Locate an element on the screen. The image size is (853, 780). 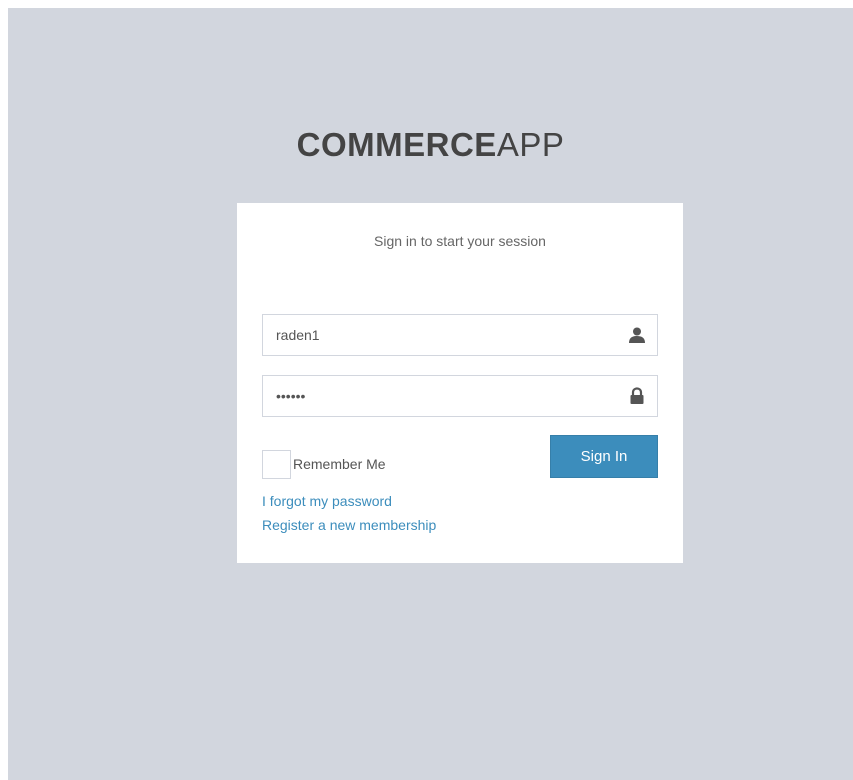
username-input is located at coordinates (460, 335).